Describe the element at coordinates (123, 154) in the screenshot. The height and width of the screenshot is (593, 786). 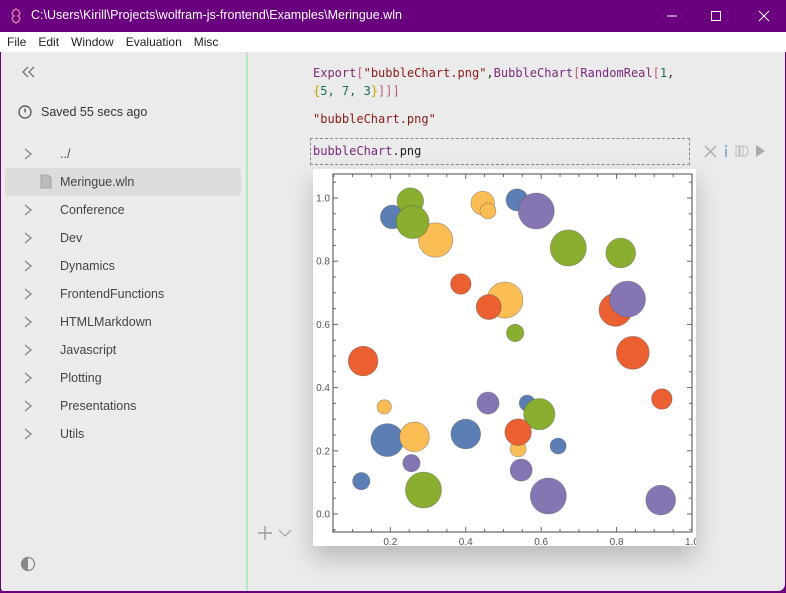
I see `tree-folder-item: ../` at that location.